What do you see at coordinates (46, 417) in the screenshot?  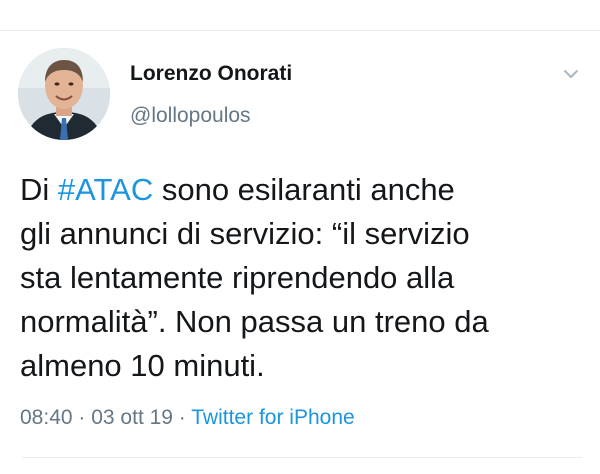 I see `tweet-time: 08:40` at bounding box center [46, 417].